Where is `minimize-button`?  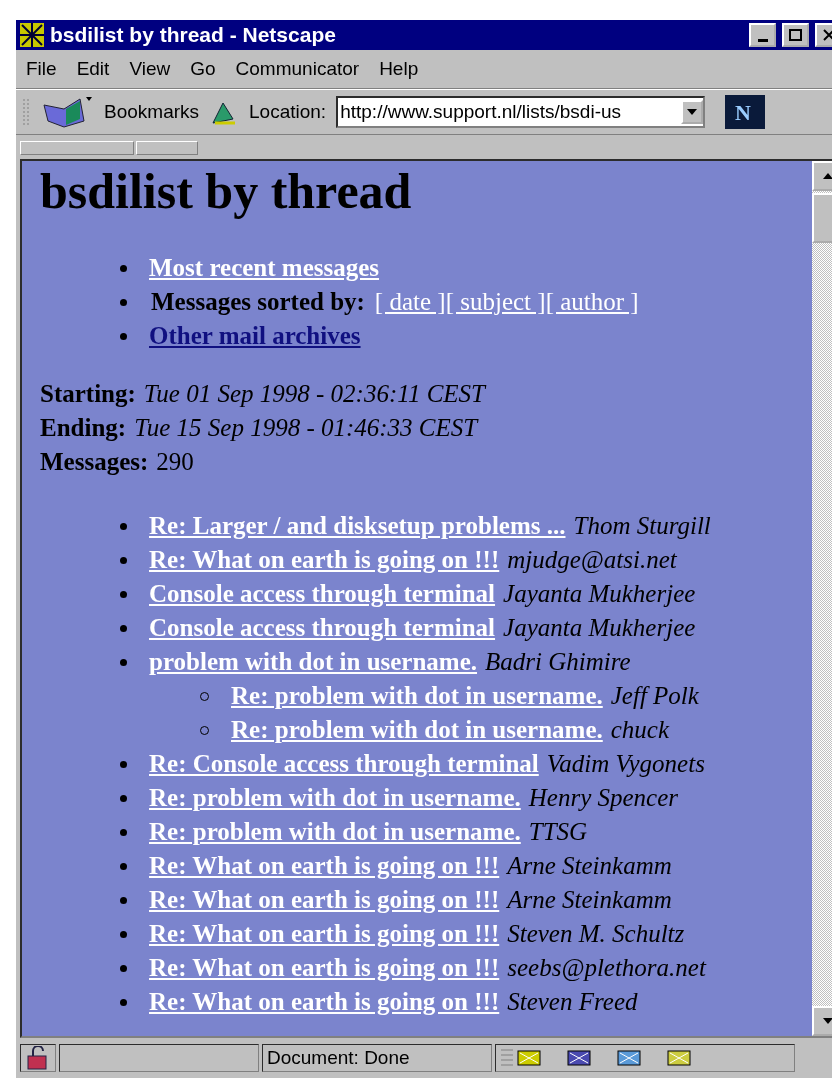
minimize-button is located at coordinates (762, 35).